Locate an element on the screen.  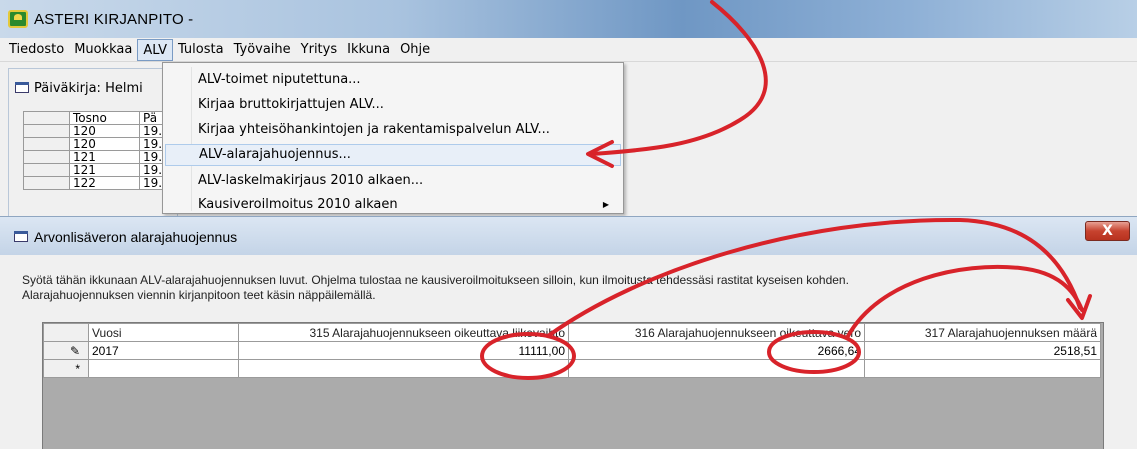
menu-tyovaihe: Työvaihe is located at coordinates (262, 50).